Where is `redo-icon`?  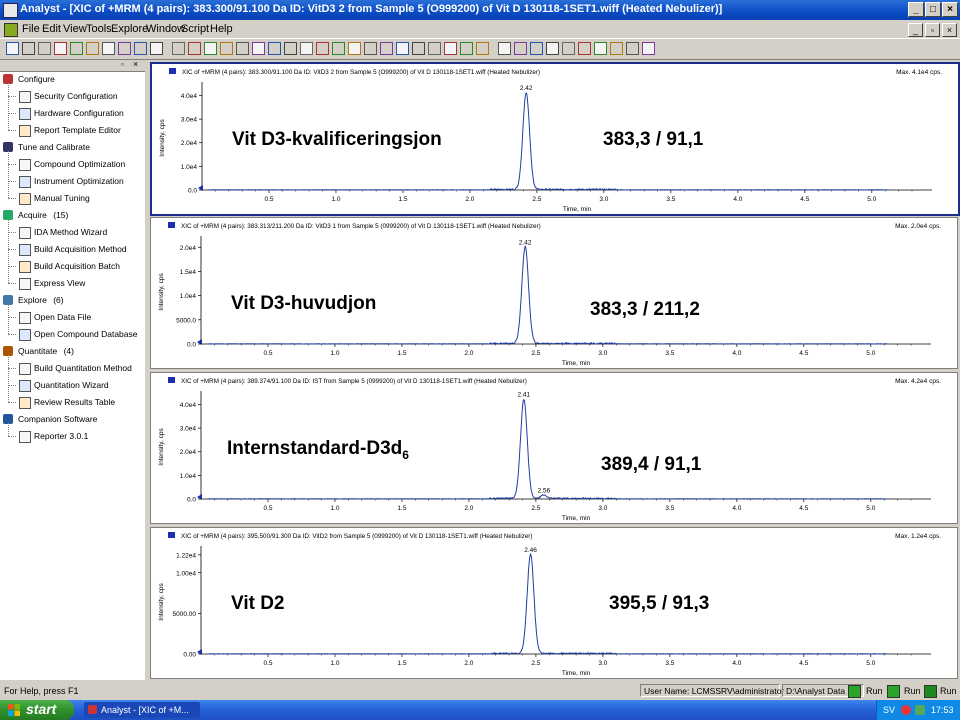
redo-icon is located at coordinates (124, 48).